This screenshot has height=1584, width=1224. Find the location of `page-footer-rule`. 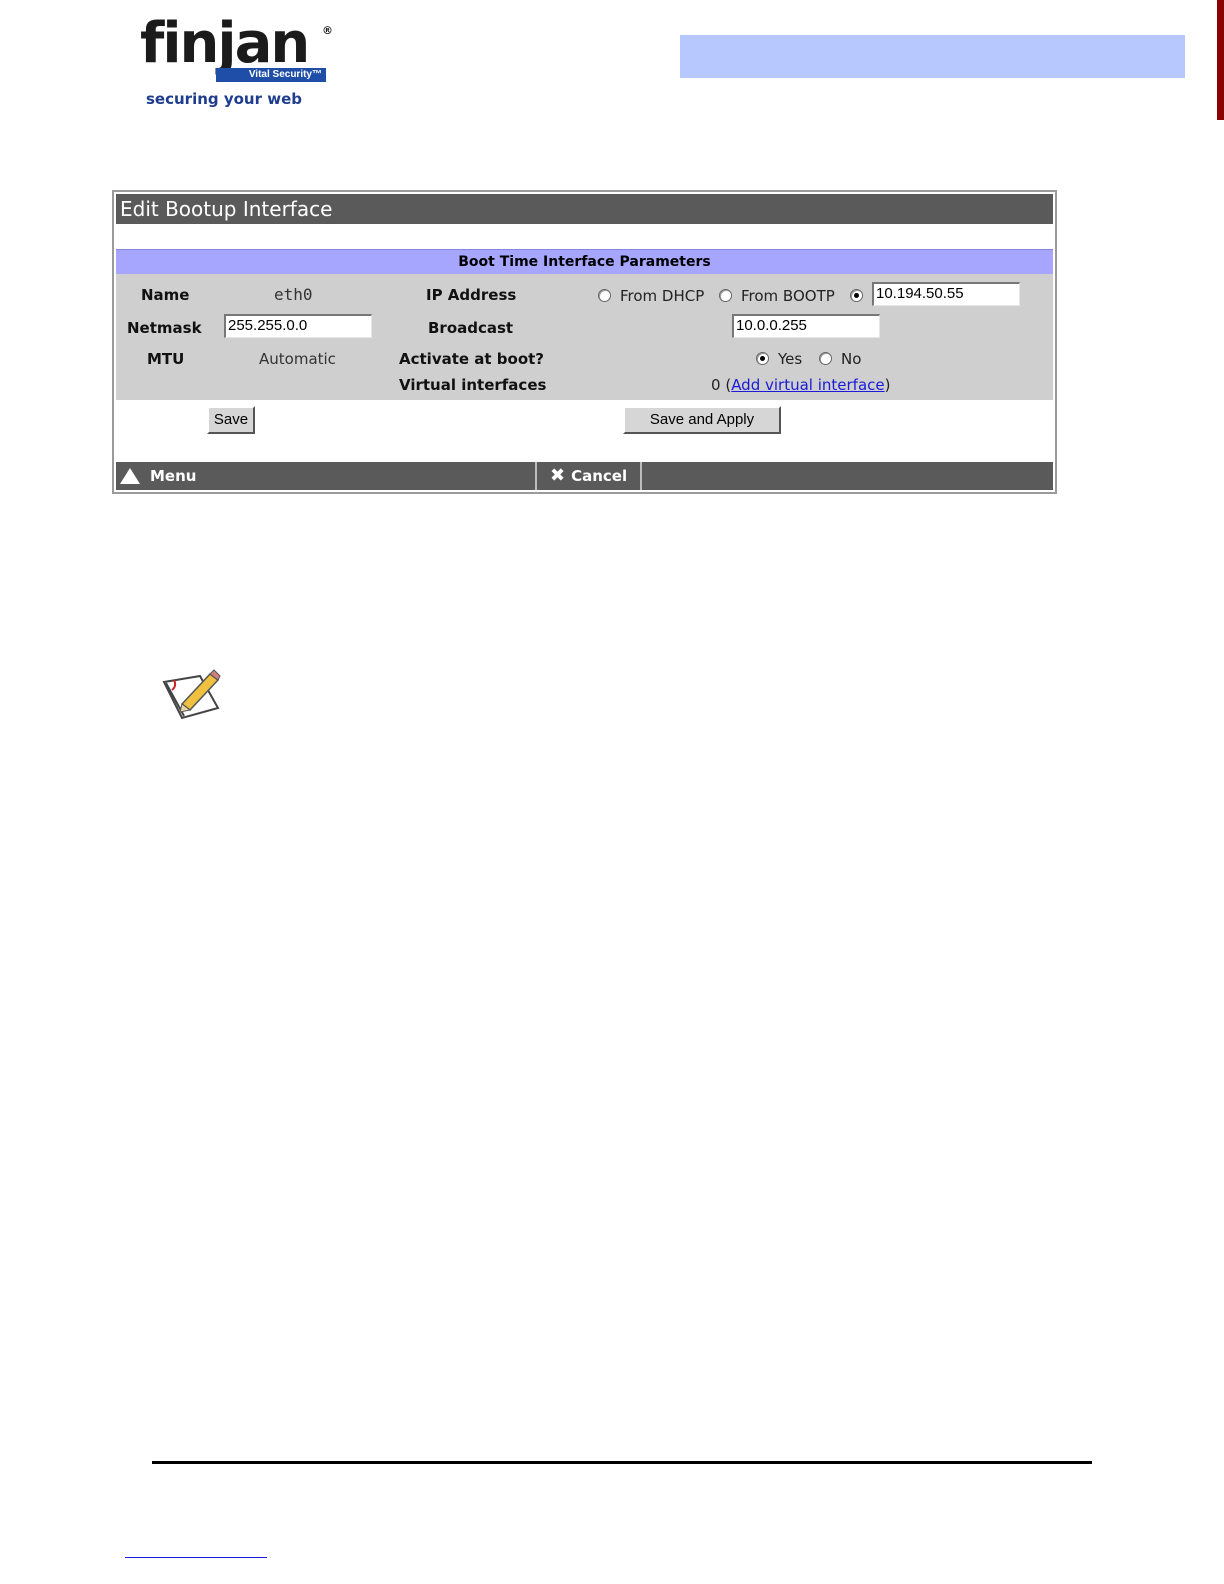

page-footer-rule is located at coordinates (622, 1462).